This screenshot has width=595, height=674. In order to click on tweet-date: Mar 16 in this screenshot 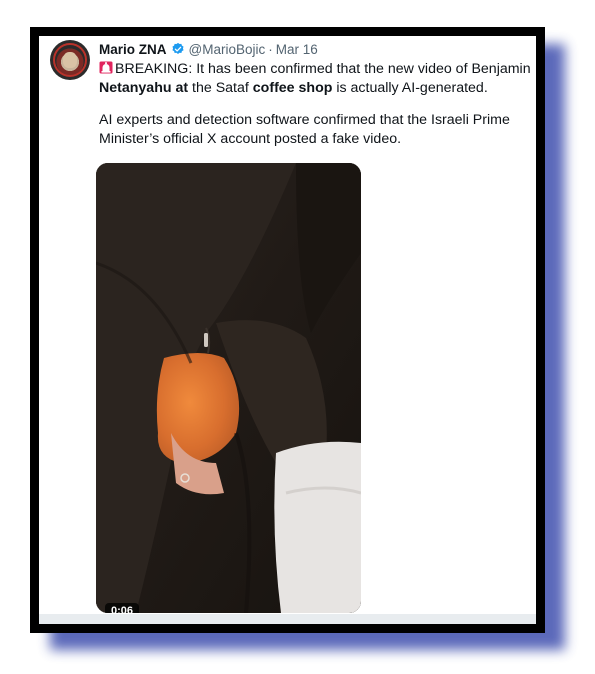, I will do `click(297, 49)`.